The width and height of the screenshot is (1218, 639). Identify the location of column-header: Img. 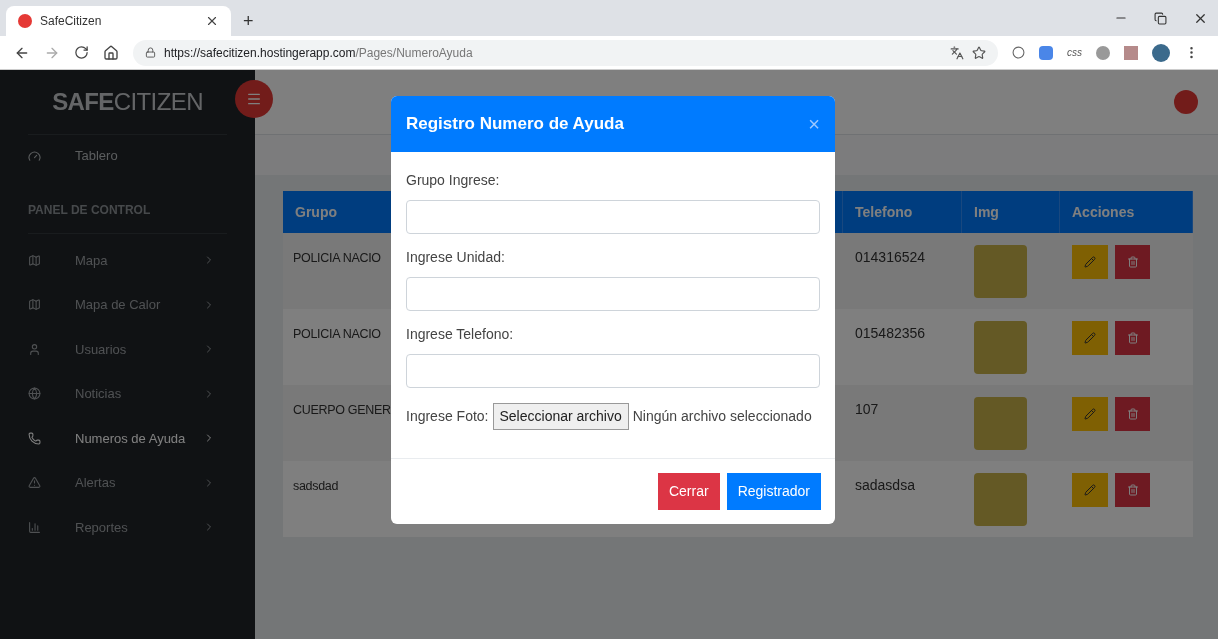
(986, 212).